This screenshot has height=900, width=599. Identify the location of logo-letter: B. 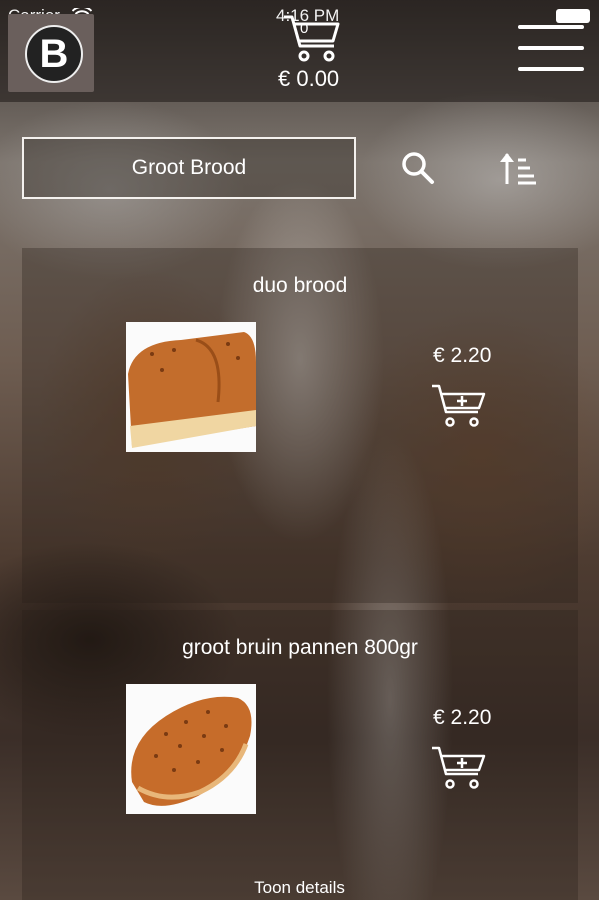
(54, 54).